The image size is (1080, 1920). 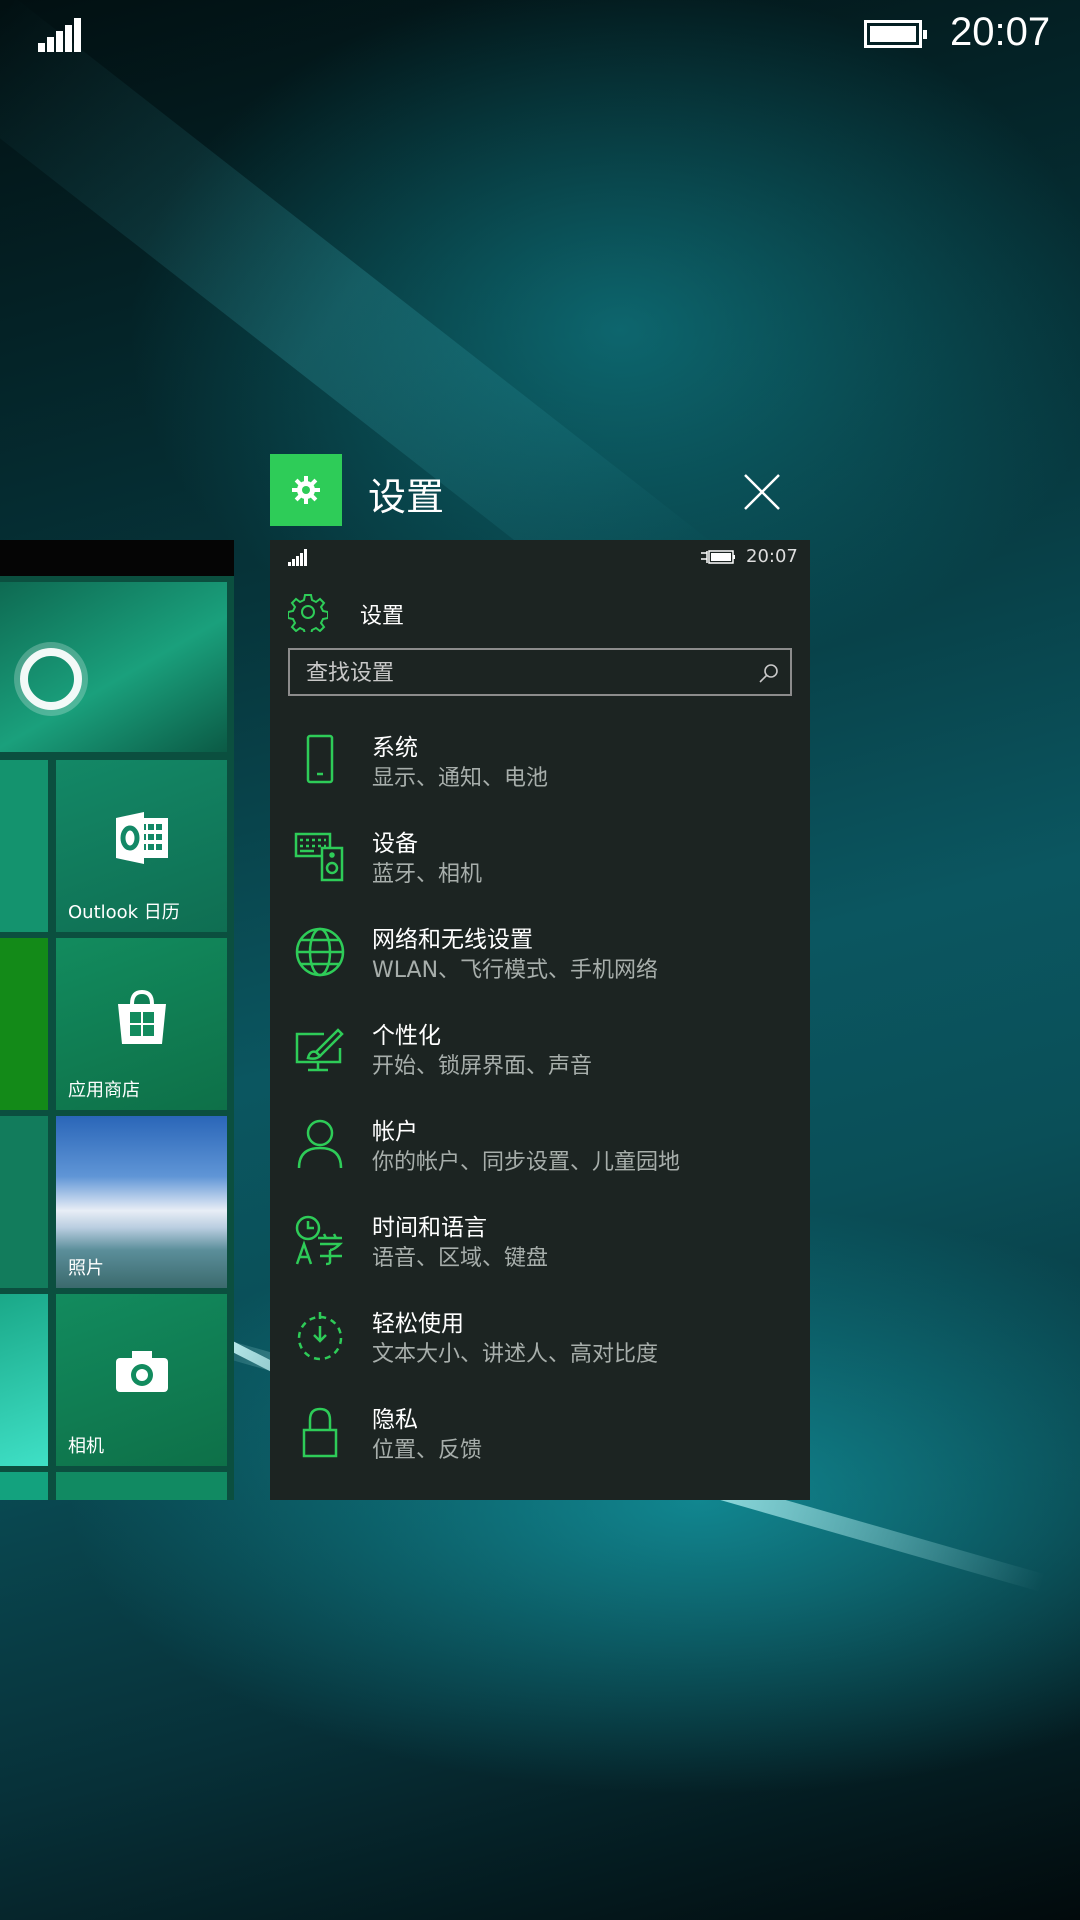 I want to click on devices-icon, so click(x=319, y=857).